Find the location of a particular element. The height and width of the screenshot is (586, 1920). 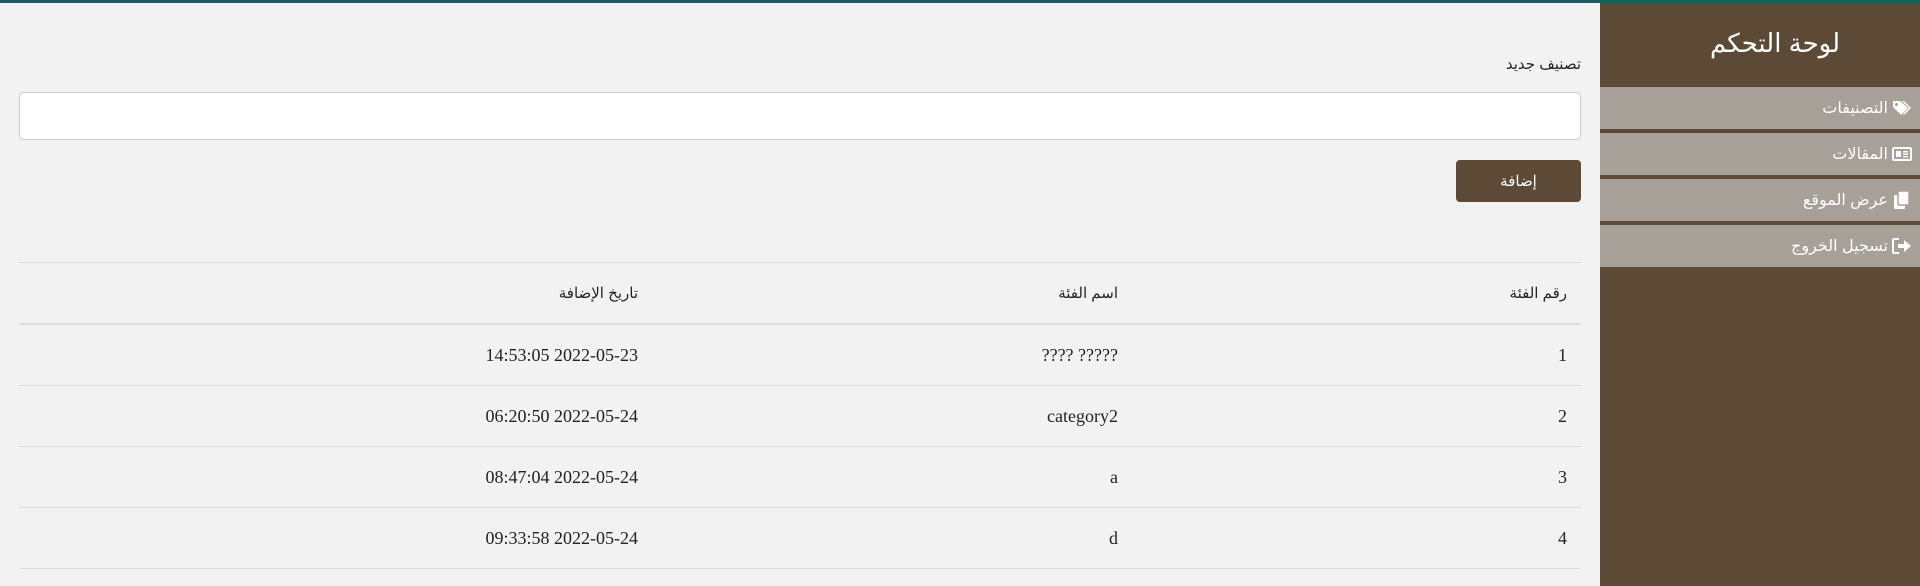

table-row: 3 a 2022-05-24 08:47:04 is located at coordinates (800, 477).